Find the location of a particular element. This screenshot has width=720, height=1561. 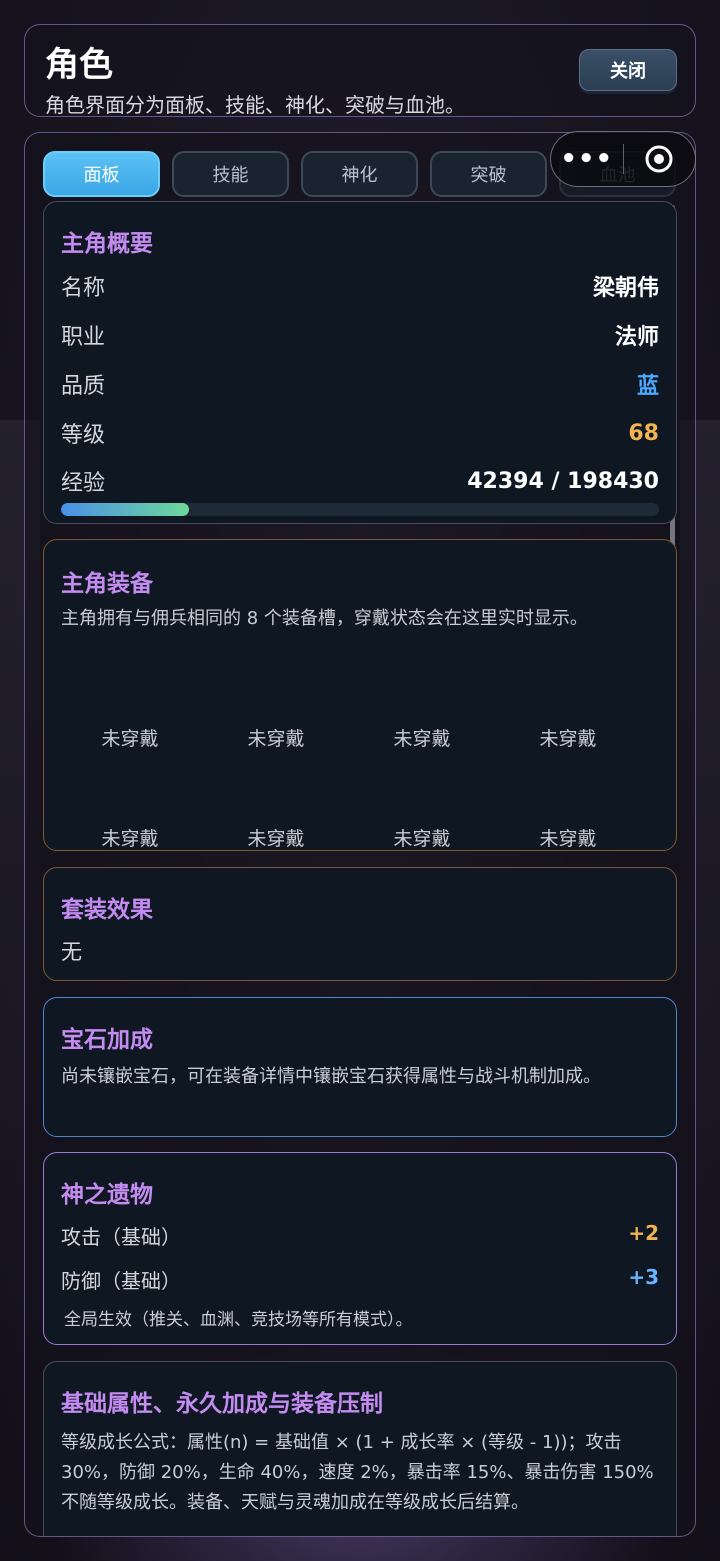

relic-label: 防御（基础） is located at coordinates (121, 1281).